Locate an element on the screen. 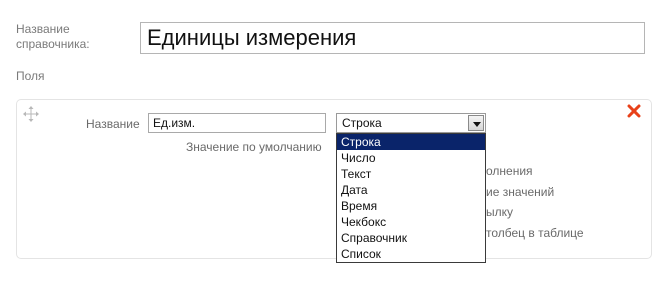 The image size is (661, 281). chevron-down-icon is located at coordinates (476, 123).